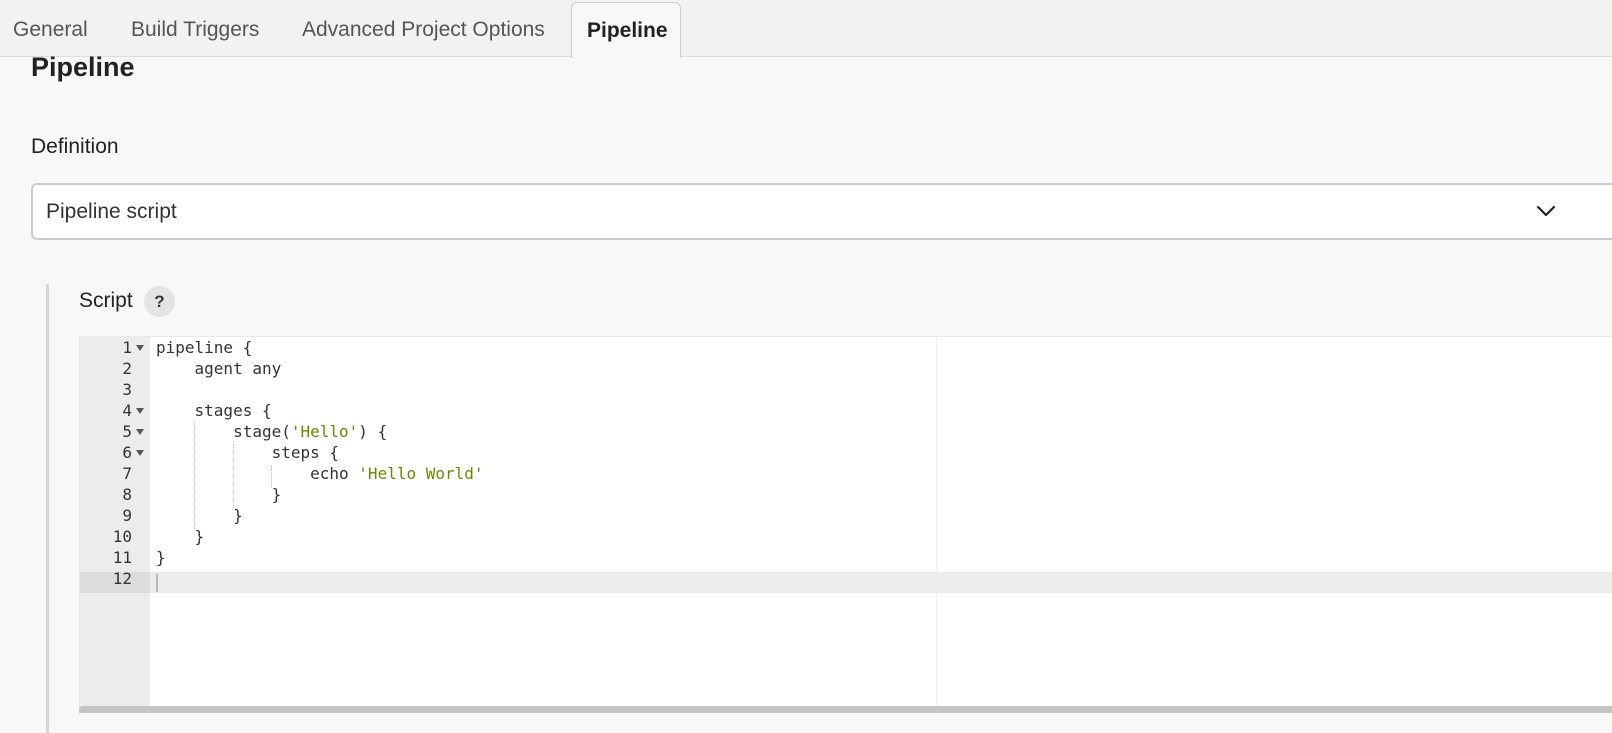 This screenshot has height=733, width=1612. Describe the element at coordinates (846, 452) in the screenshot. I see `code-line: 6 steps {` at that location.